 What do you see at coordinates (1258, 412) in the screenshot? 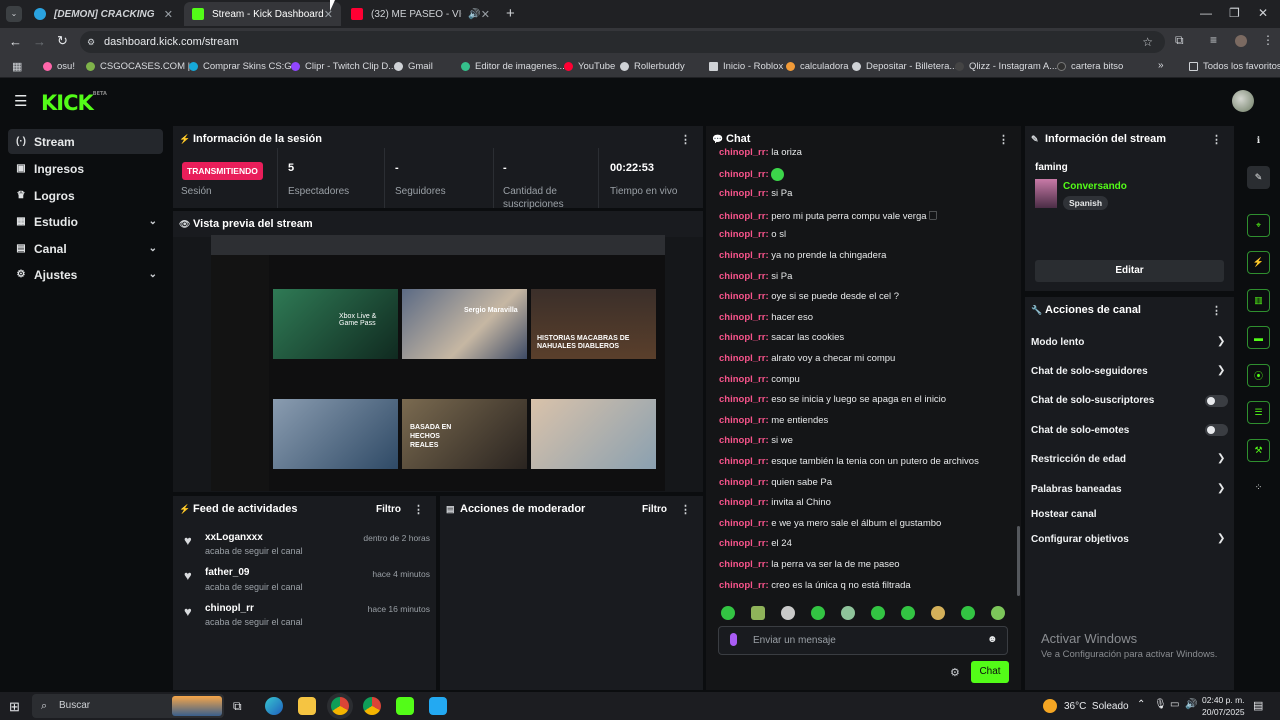
I see `list-icon: ☰` at bounding box center [1258, 412].